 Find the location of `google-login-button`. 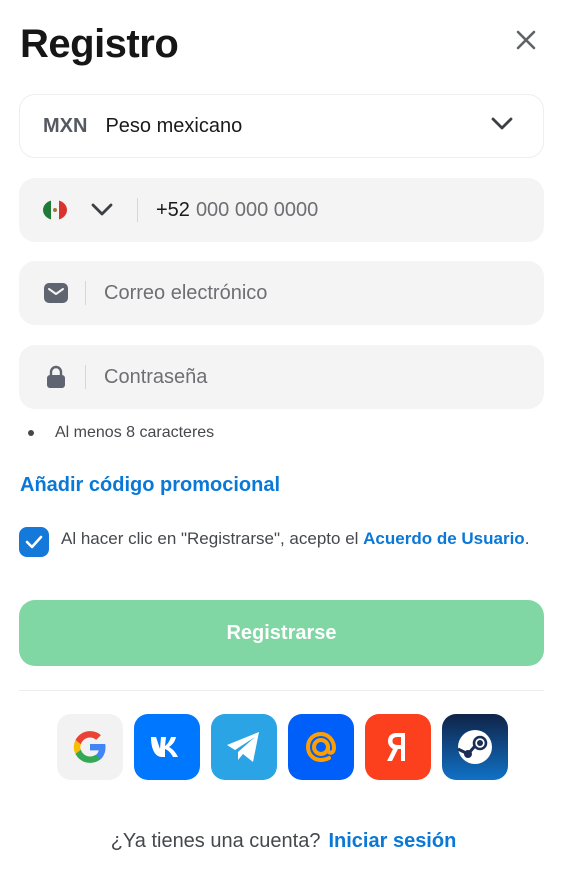

google-login-button is located at coordinates (90, 747).